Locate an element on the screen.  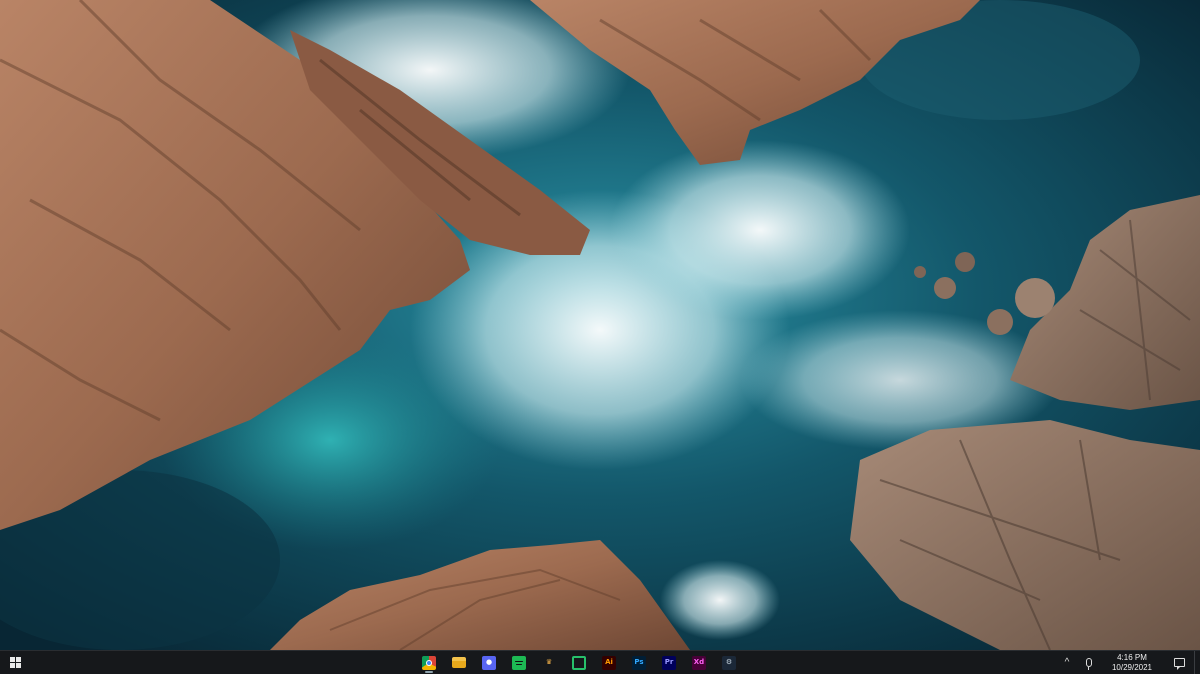
spotify-icon is located at coordinates (519, 662).